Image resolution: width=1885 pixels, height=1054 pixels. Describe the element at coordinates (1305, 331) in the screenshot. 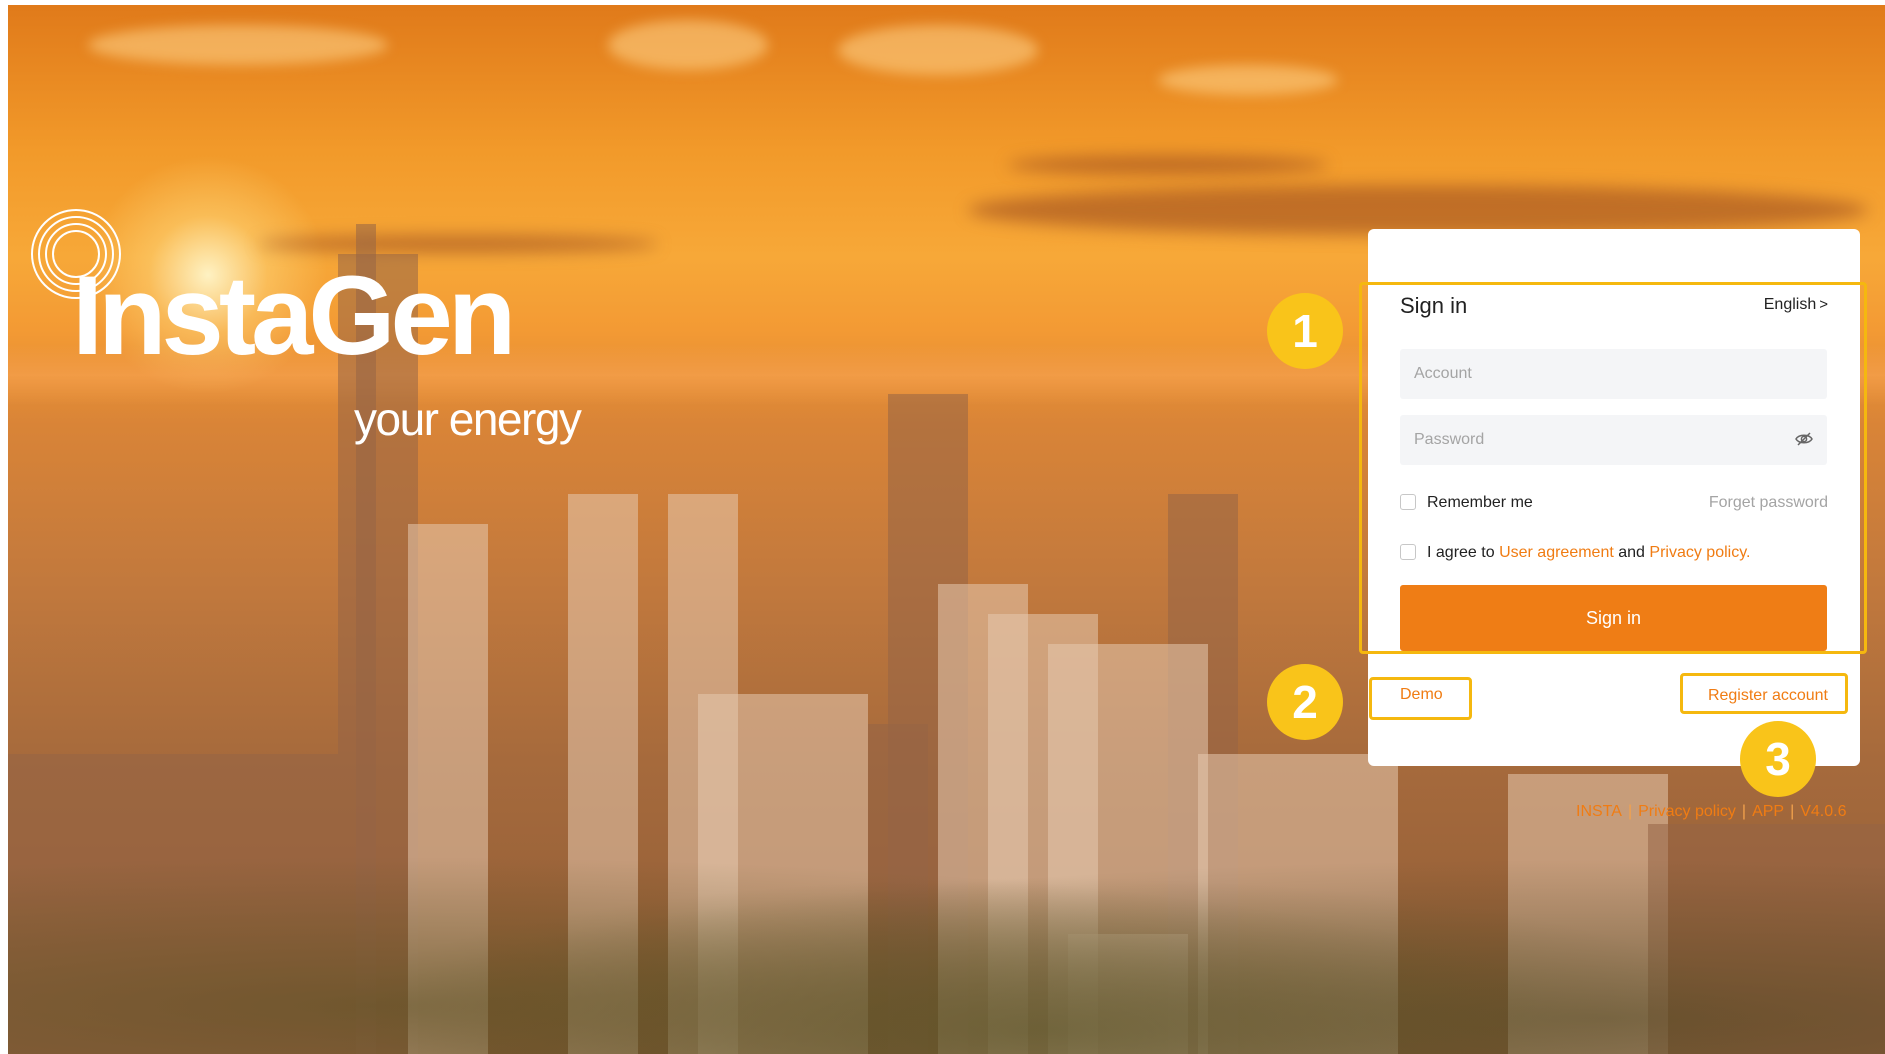

I see `annotation-badge-1: 1` at that location.